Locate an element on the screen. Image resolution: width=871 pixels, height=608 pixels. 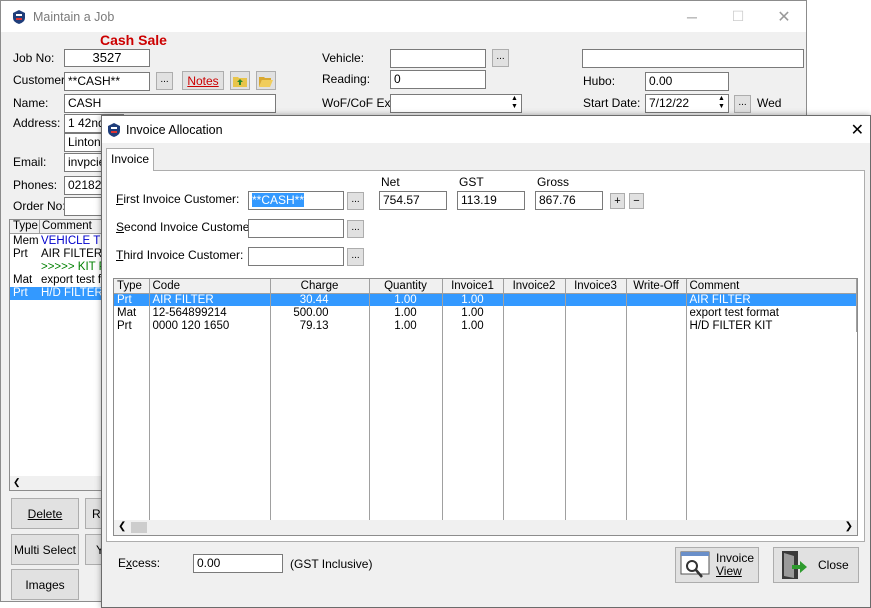
first-customer-field: **CASH** is located at coordinates (296, 200).